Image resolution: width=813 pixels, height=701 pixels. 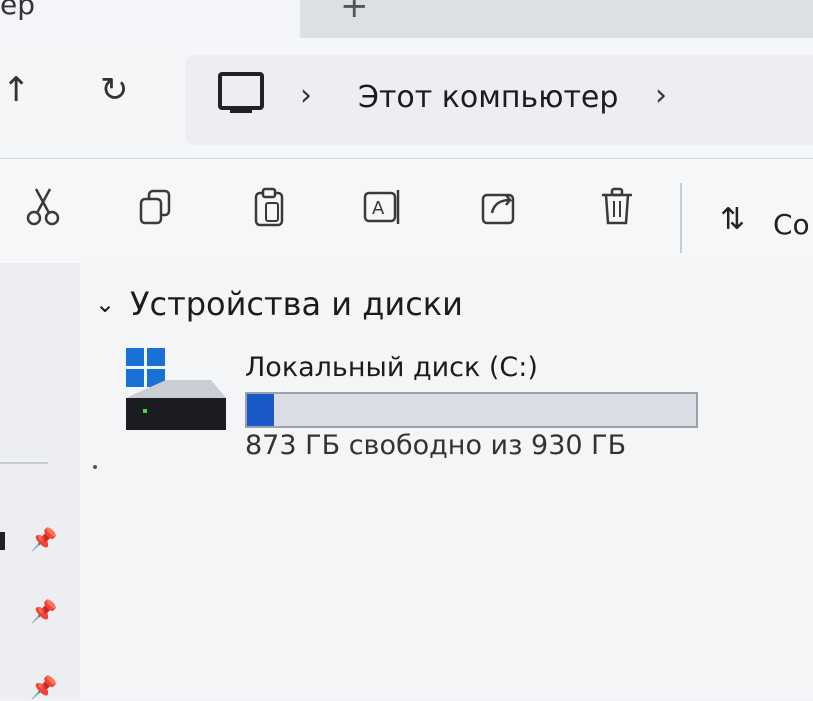 I want to click on copy-icon, so click(x=157, y=207).